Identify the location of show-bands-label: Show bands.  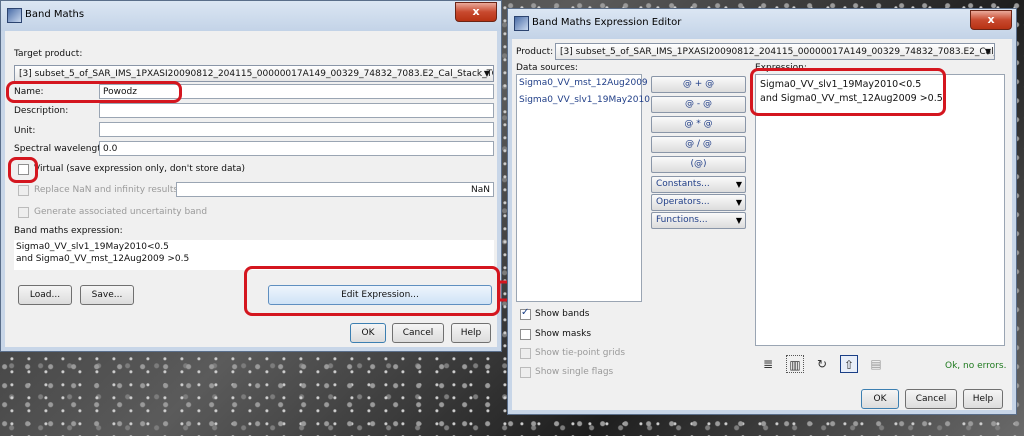
(562, 314).